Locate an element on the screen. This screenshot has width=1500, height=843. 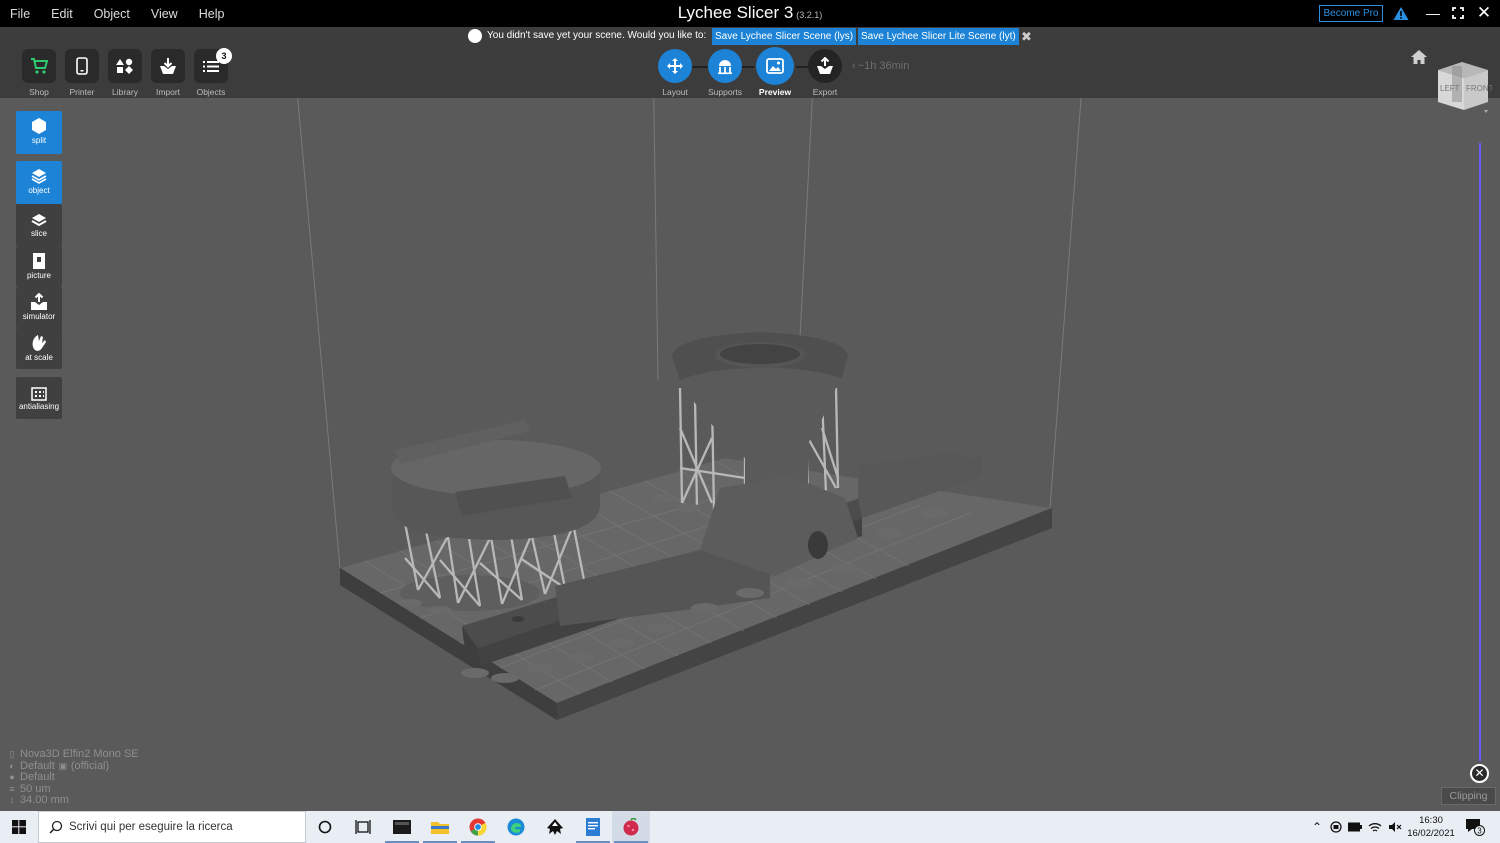
workflow-export: Export is located at coordinates (825, 73).